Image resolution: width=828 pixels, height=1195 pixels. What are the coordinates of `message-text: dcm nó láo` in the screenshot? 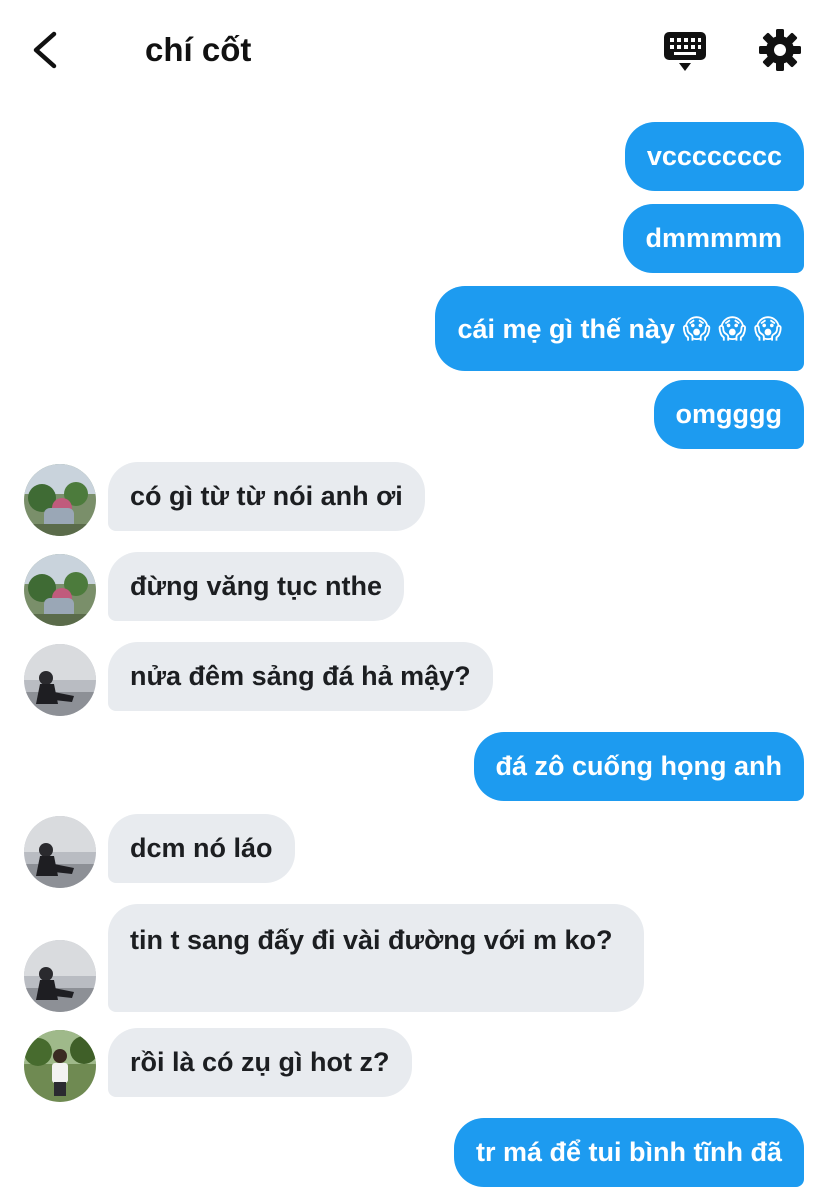 It's located at (201, 848).